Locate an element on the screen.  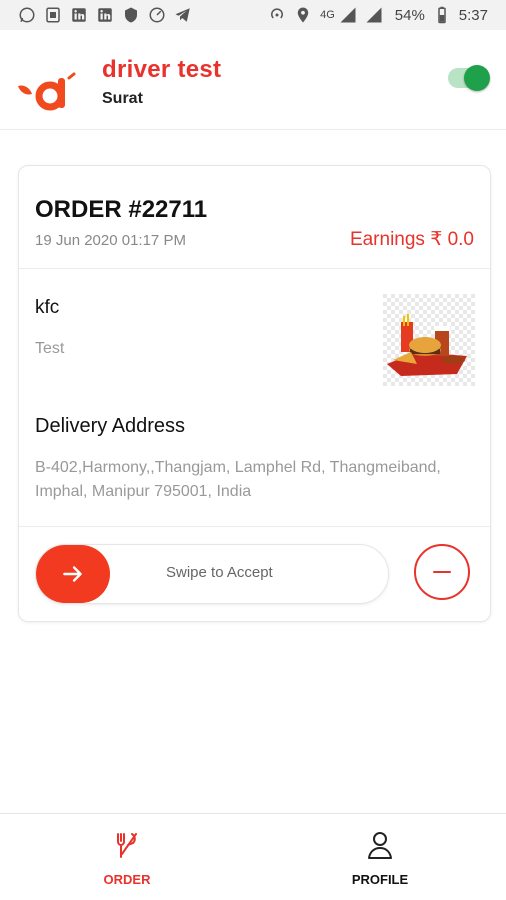
battery-icon is located at coordinates (442, 15).